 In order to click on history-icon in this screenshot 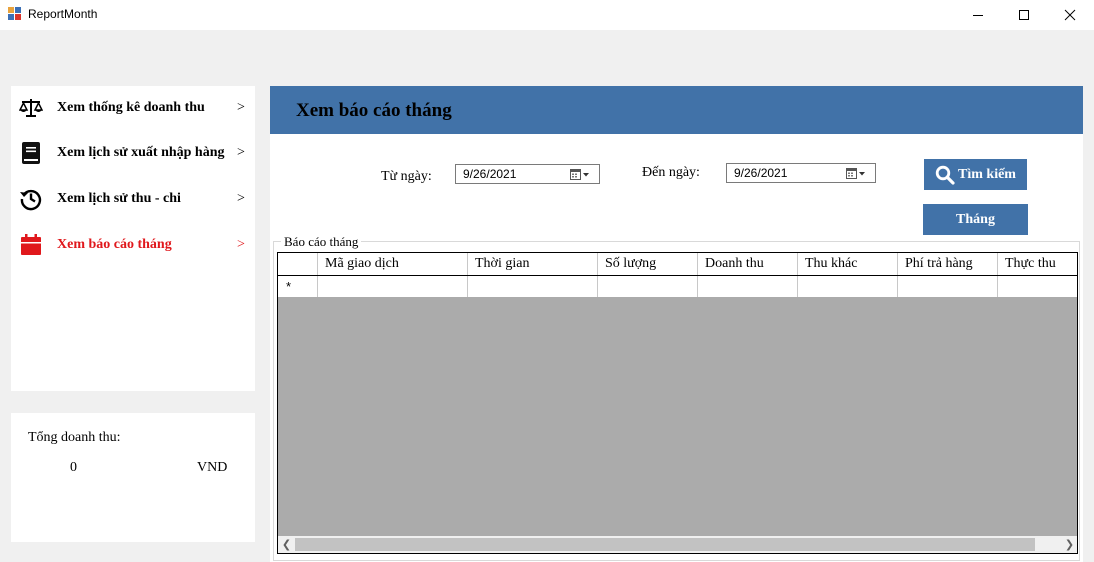, I will do `click(31, 200)`.